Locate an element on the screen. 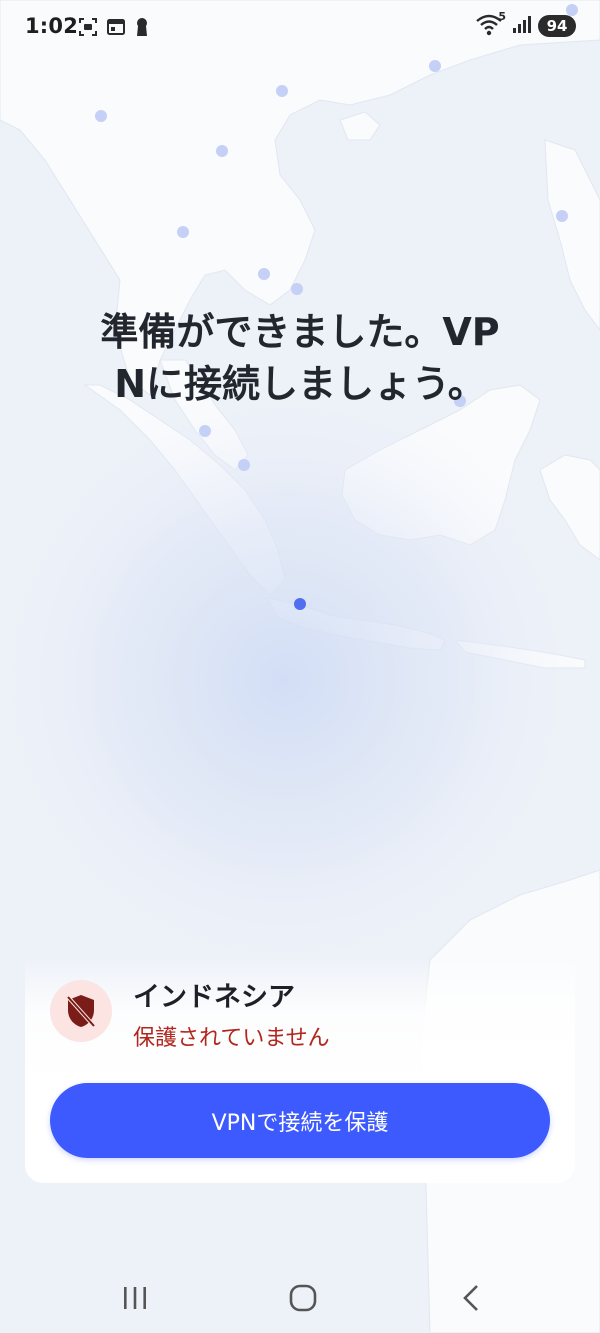 This screenshot has width=600, height=1333. calendar-icon is located at coordinates (116, 29).